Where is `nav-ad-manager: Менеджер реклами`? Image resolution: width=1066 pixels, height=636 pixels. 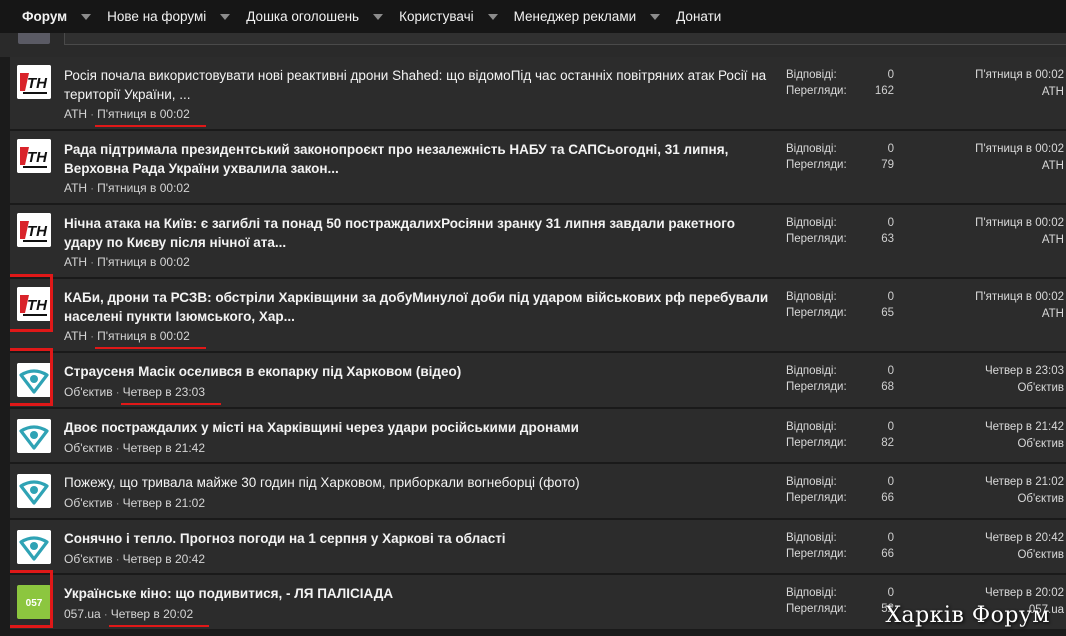 nav-ad-manager: Менеджер реклами is located at coordinates (585, 16).